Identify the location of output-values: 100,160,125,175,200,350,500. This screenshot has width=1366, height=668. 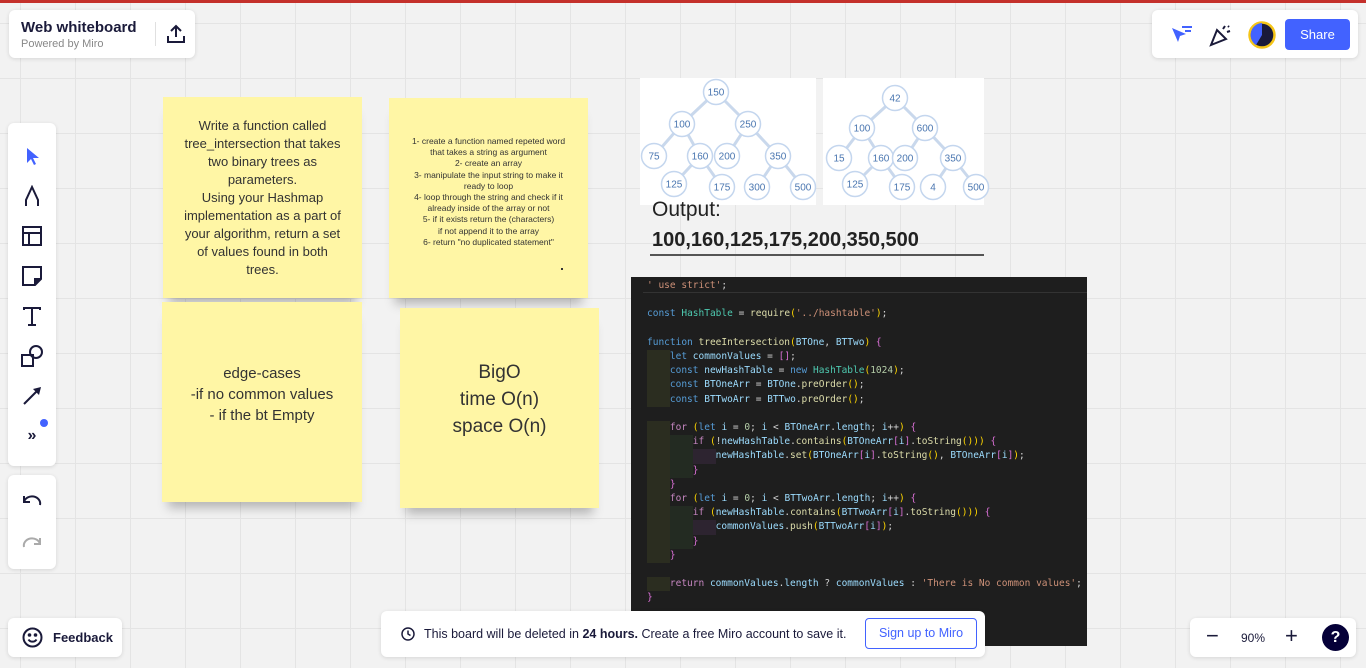
(785, 240).